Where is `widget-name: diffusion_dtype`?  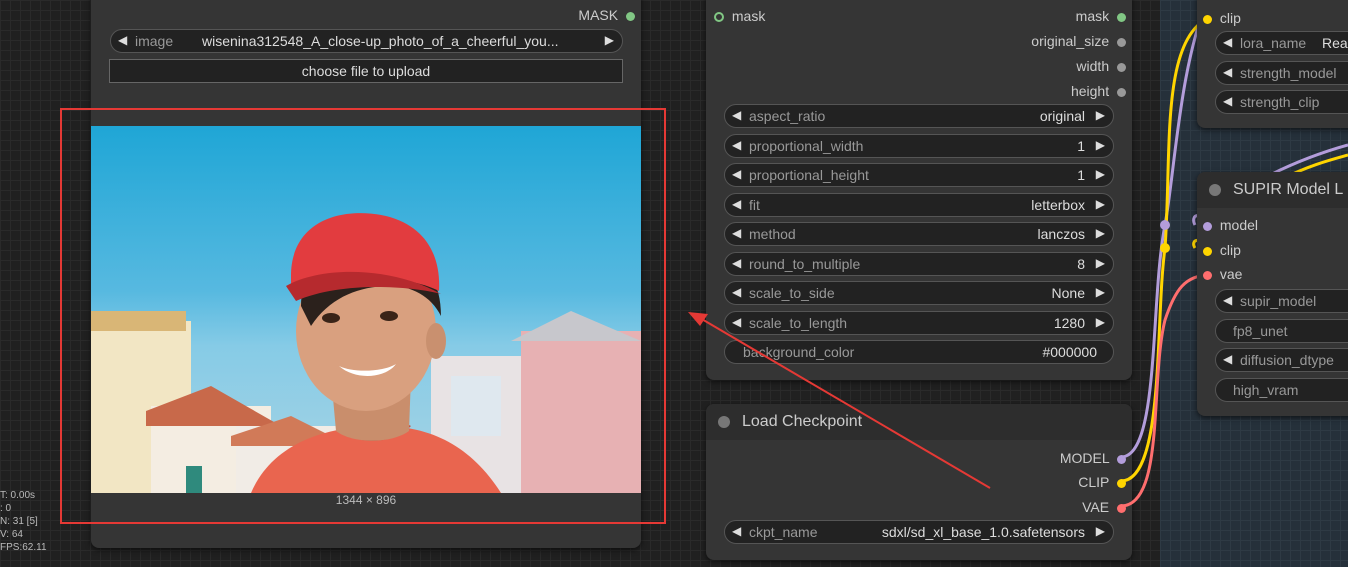
widget-name: diffusion_dtype is located at coordinates (1287, 360).